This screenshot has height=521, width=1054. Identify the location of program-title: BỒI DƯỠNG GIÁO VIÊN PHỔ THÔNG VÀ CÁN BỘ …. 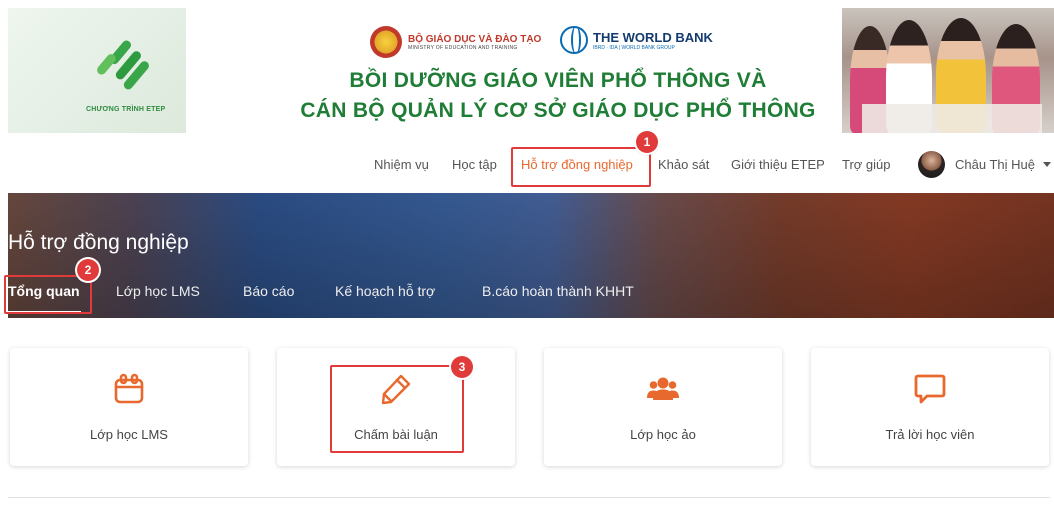
(558, 96).